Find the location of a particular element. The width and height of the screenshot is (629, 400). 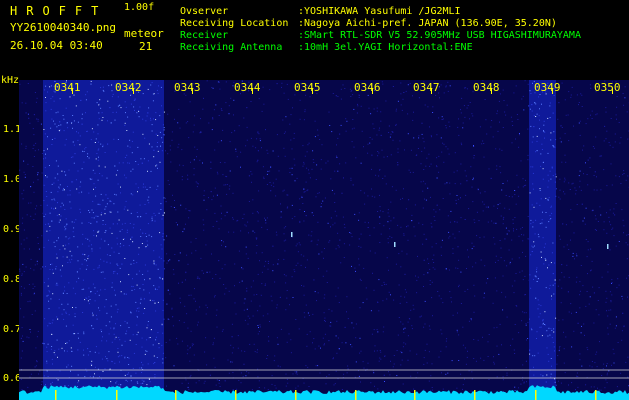

meteor-label: meteor is located at coordinates (144, 33).